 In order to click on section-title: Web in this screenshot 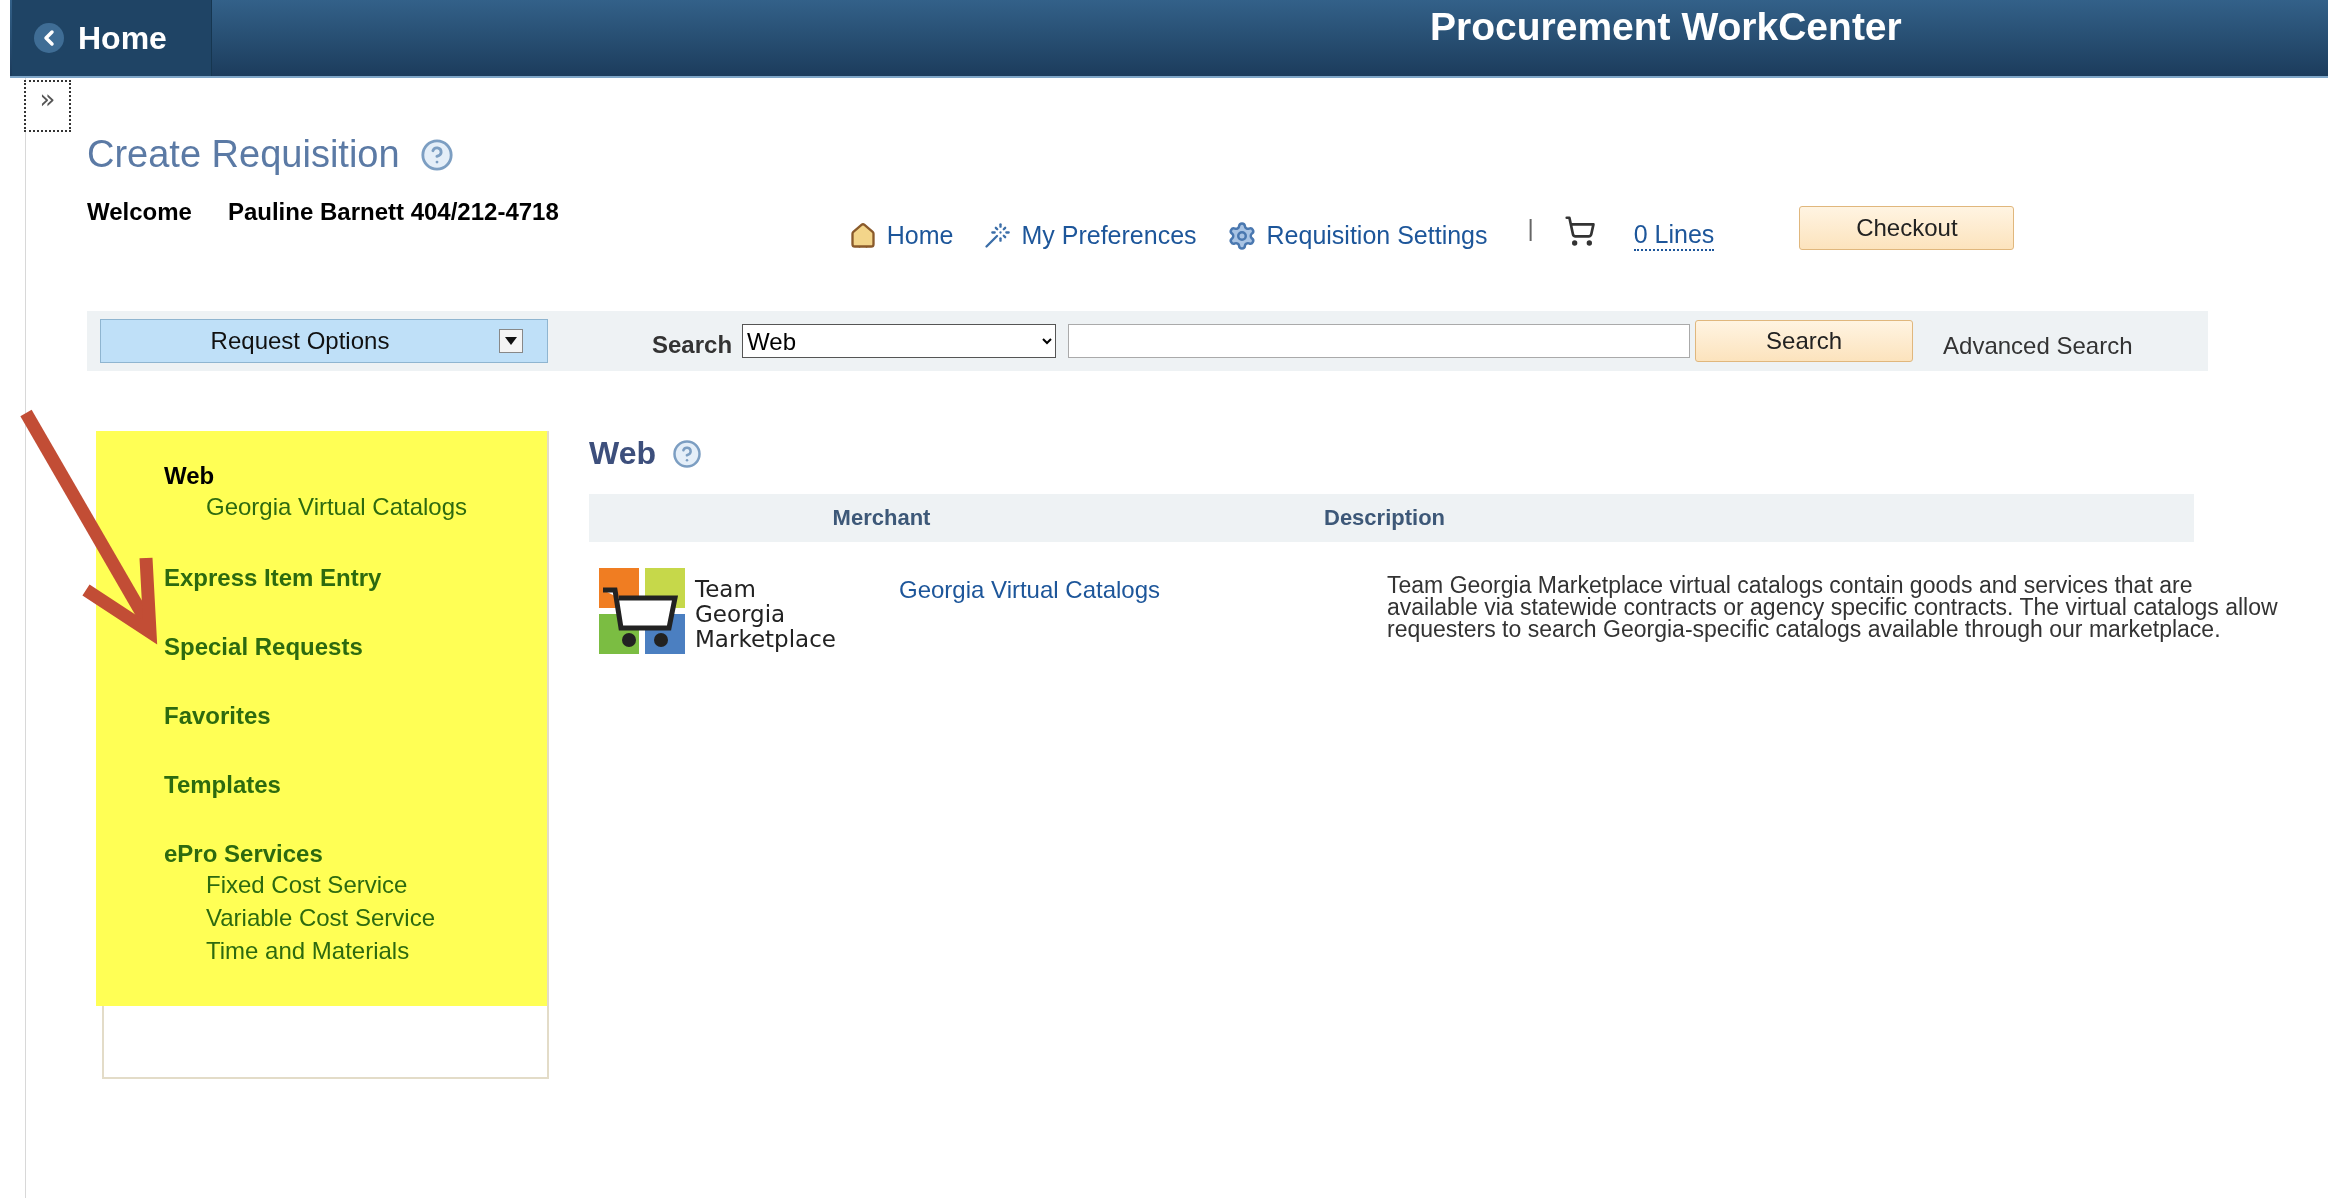, I will do `click(622, 453)`.